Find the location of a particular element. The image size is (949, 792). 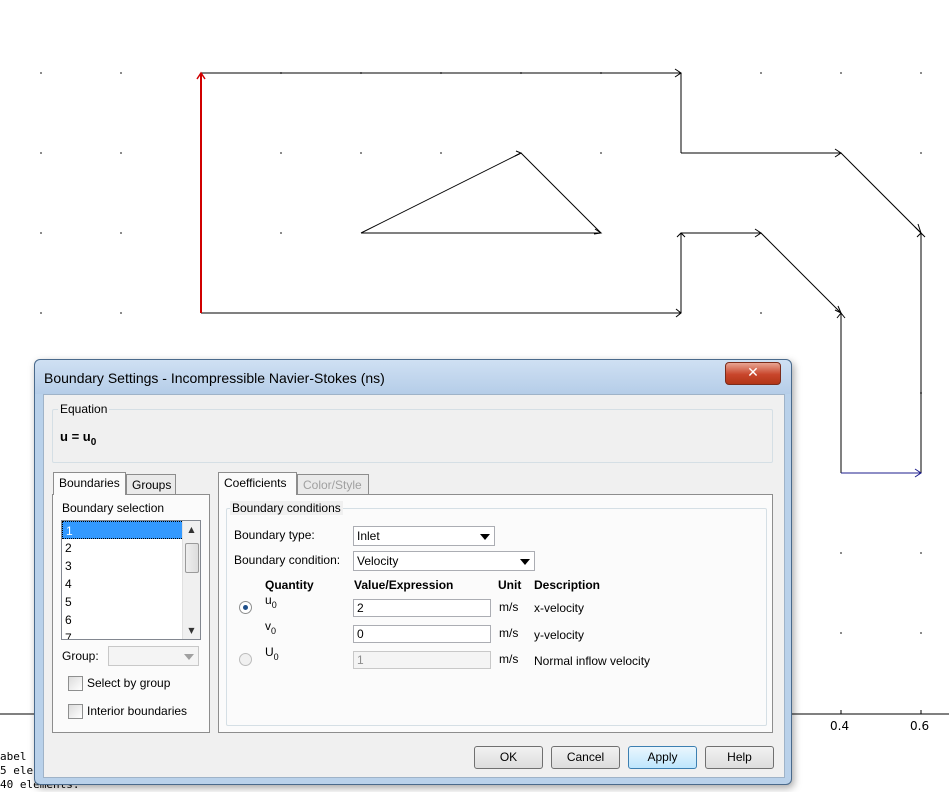

select-by-group-label: Select by group is located at coordinates (129, 683).